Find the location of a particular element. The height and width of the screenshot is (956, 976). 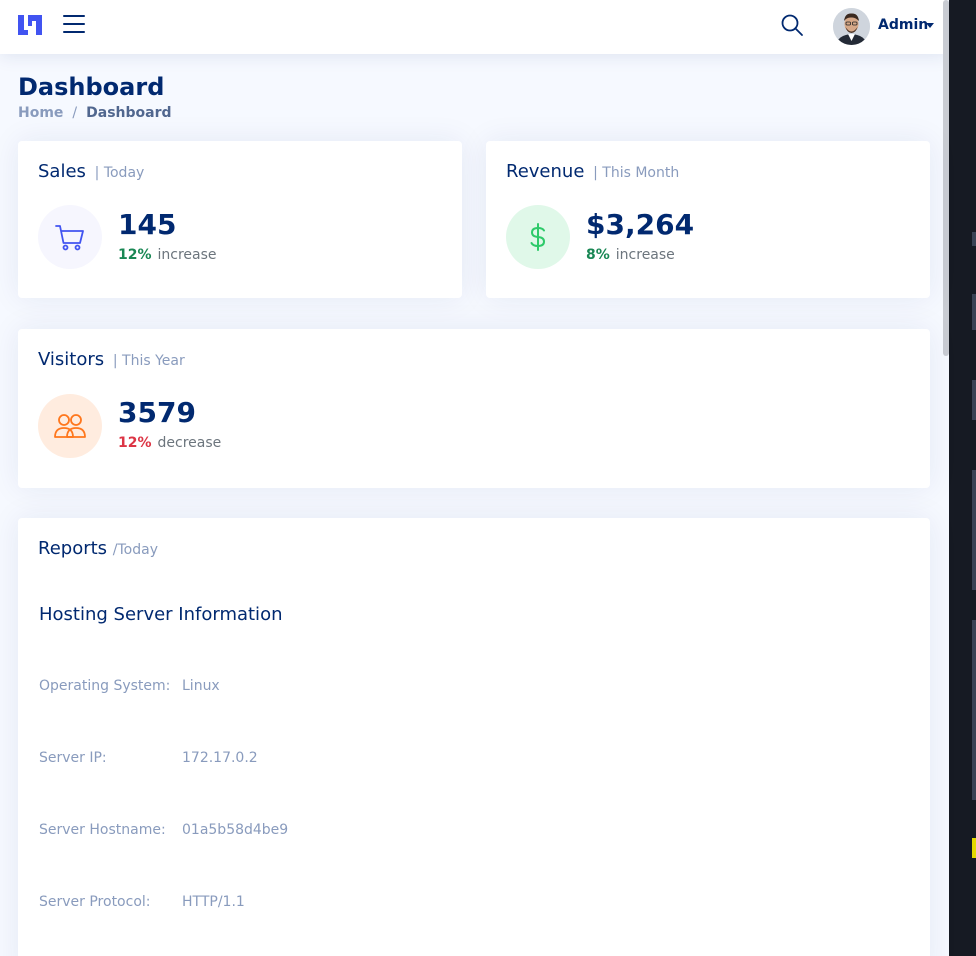

user-menu-toggle: Admin is located at coordinates (903, 25).